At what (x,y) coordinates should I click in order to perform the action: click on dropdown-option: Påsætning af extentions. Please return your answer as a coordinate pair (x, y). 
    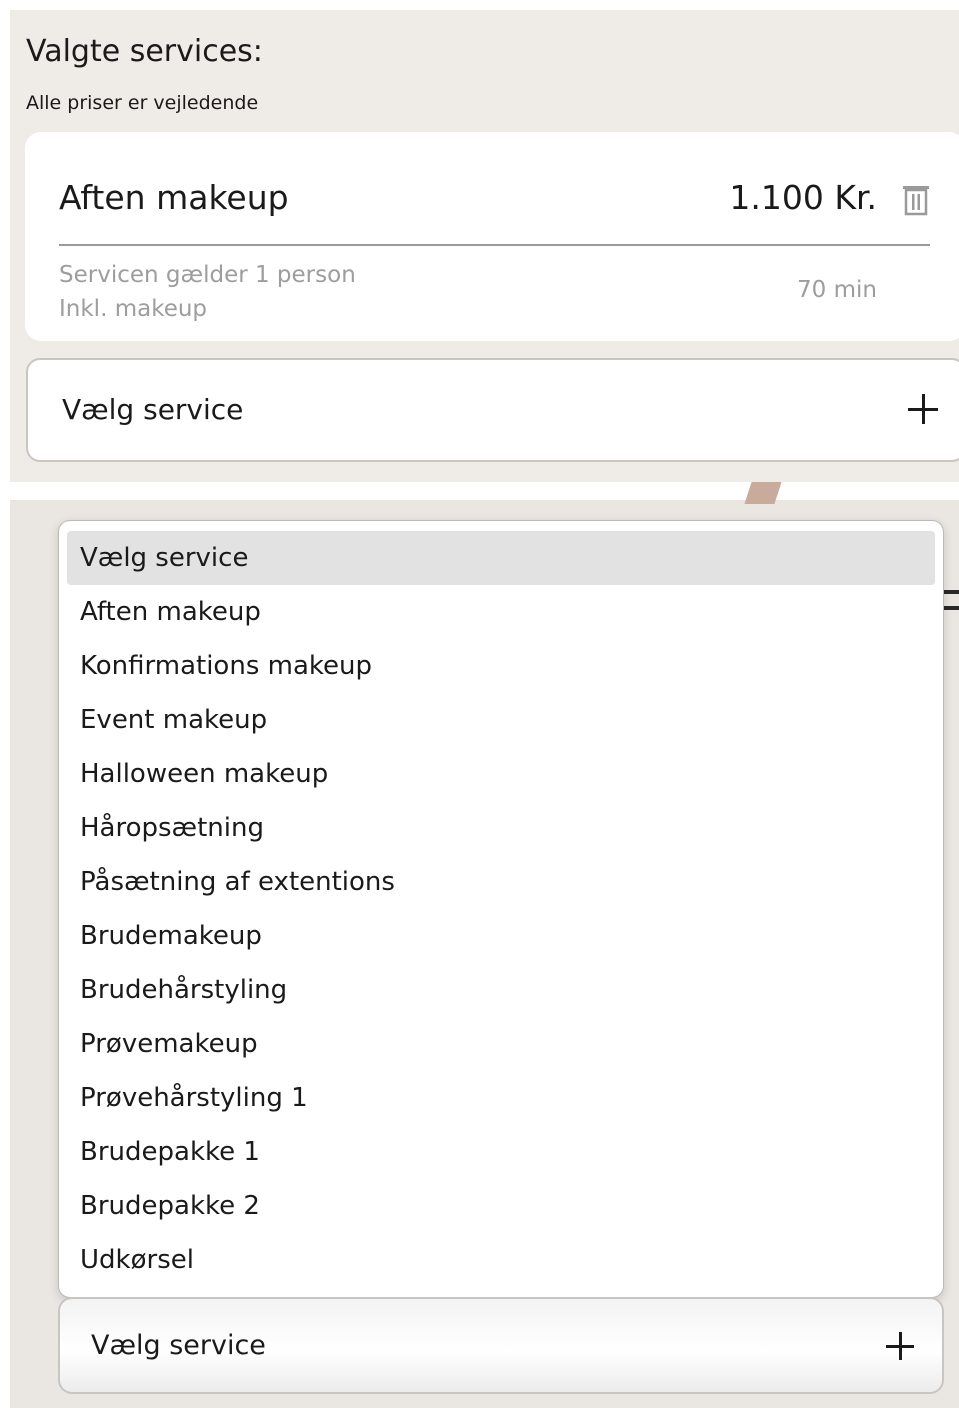
    Looking at the image, I should click on (501, 882).